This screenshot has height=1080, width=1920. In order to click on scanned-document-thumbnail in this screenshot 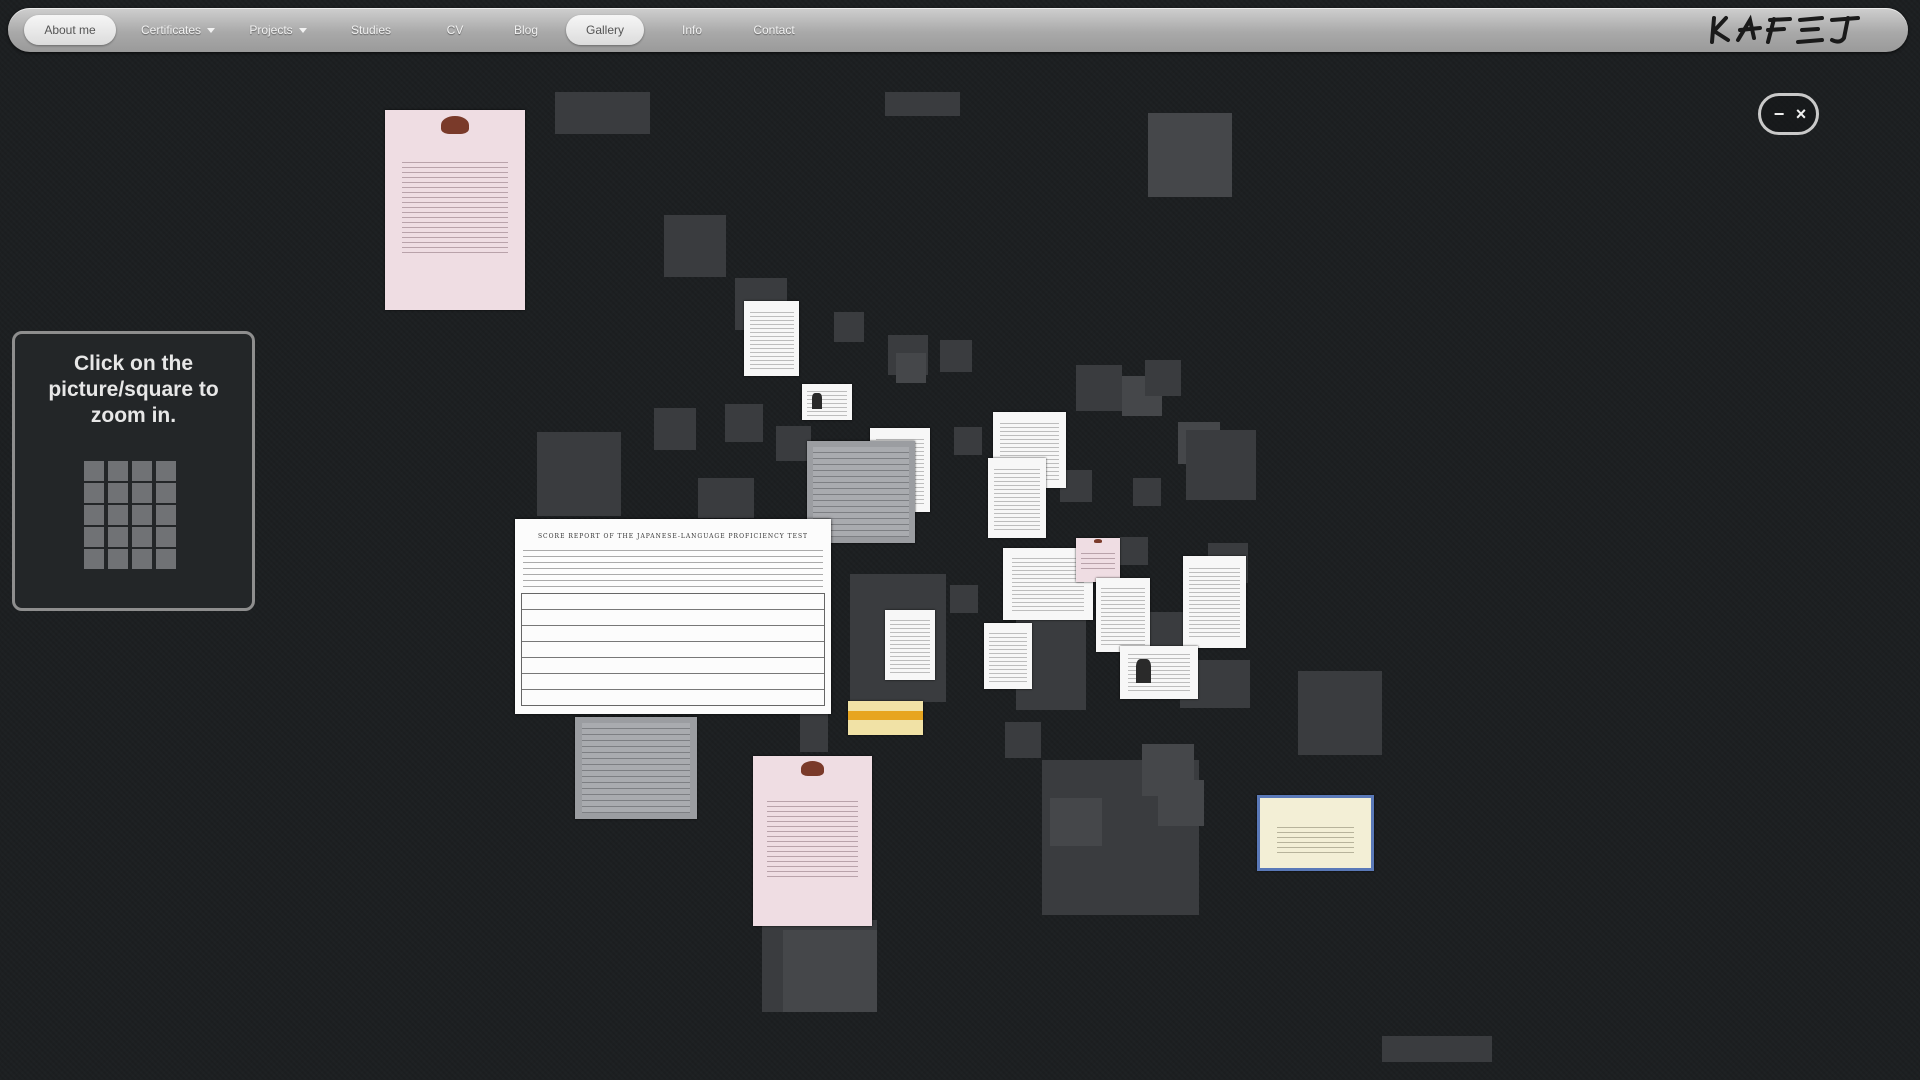, I will do `click(636, 768)`.